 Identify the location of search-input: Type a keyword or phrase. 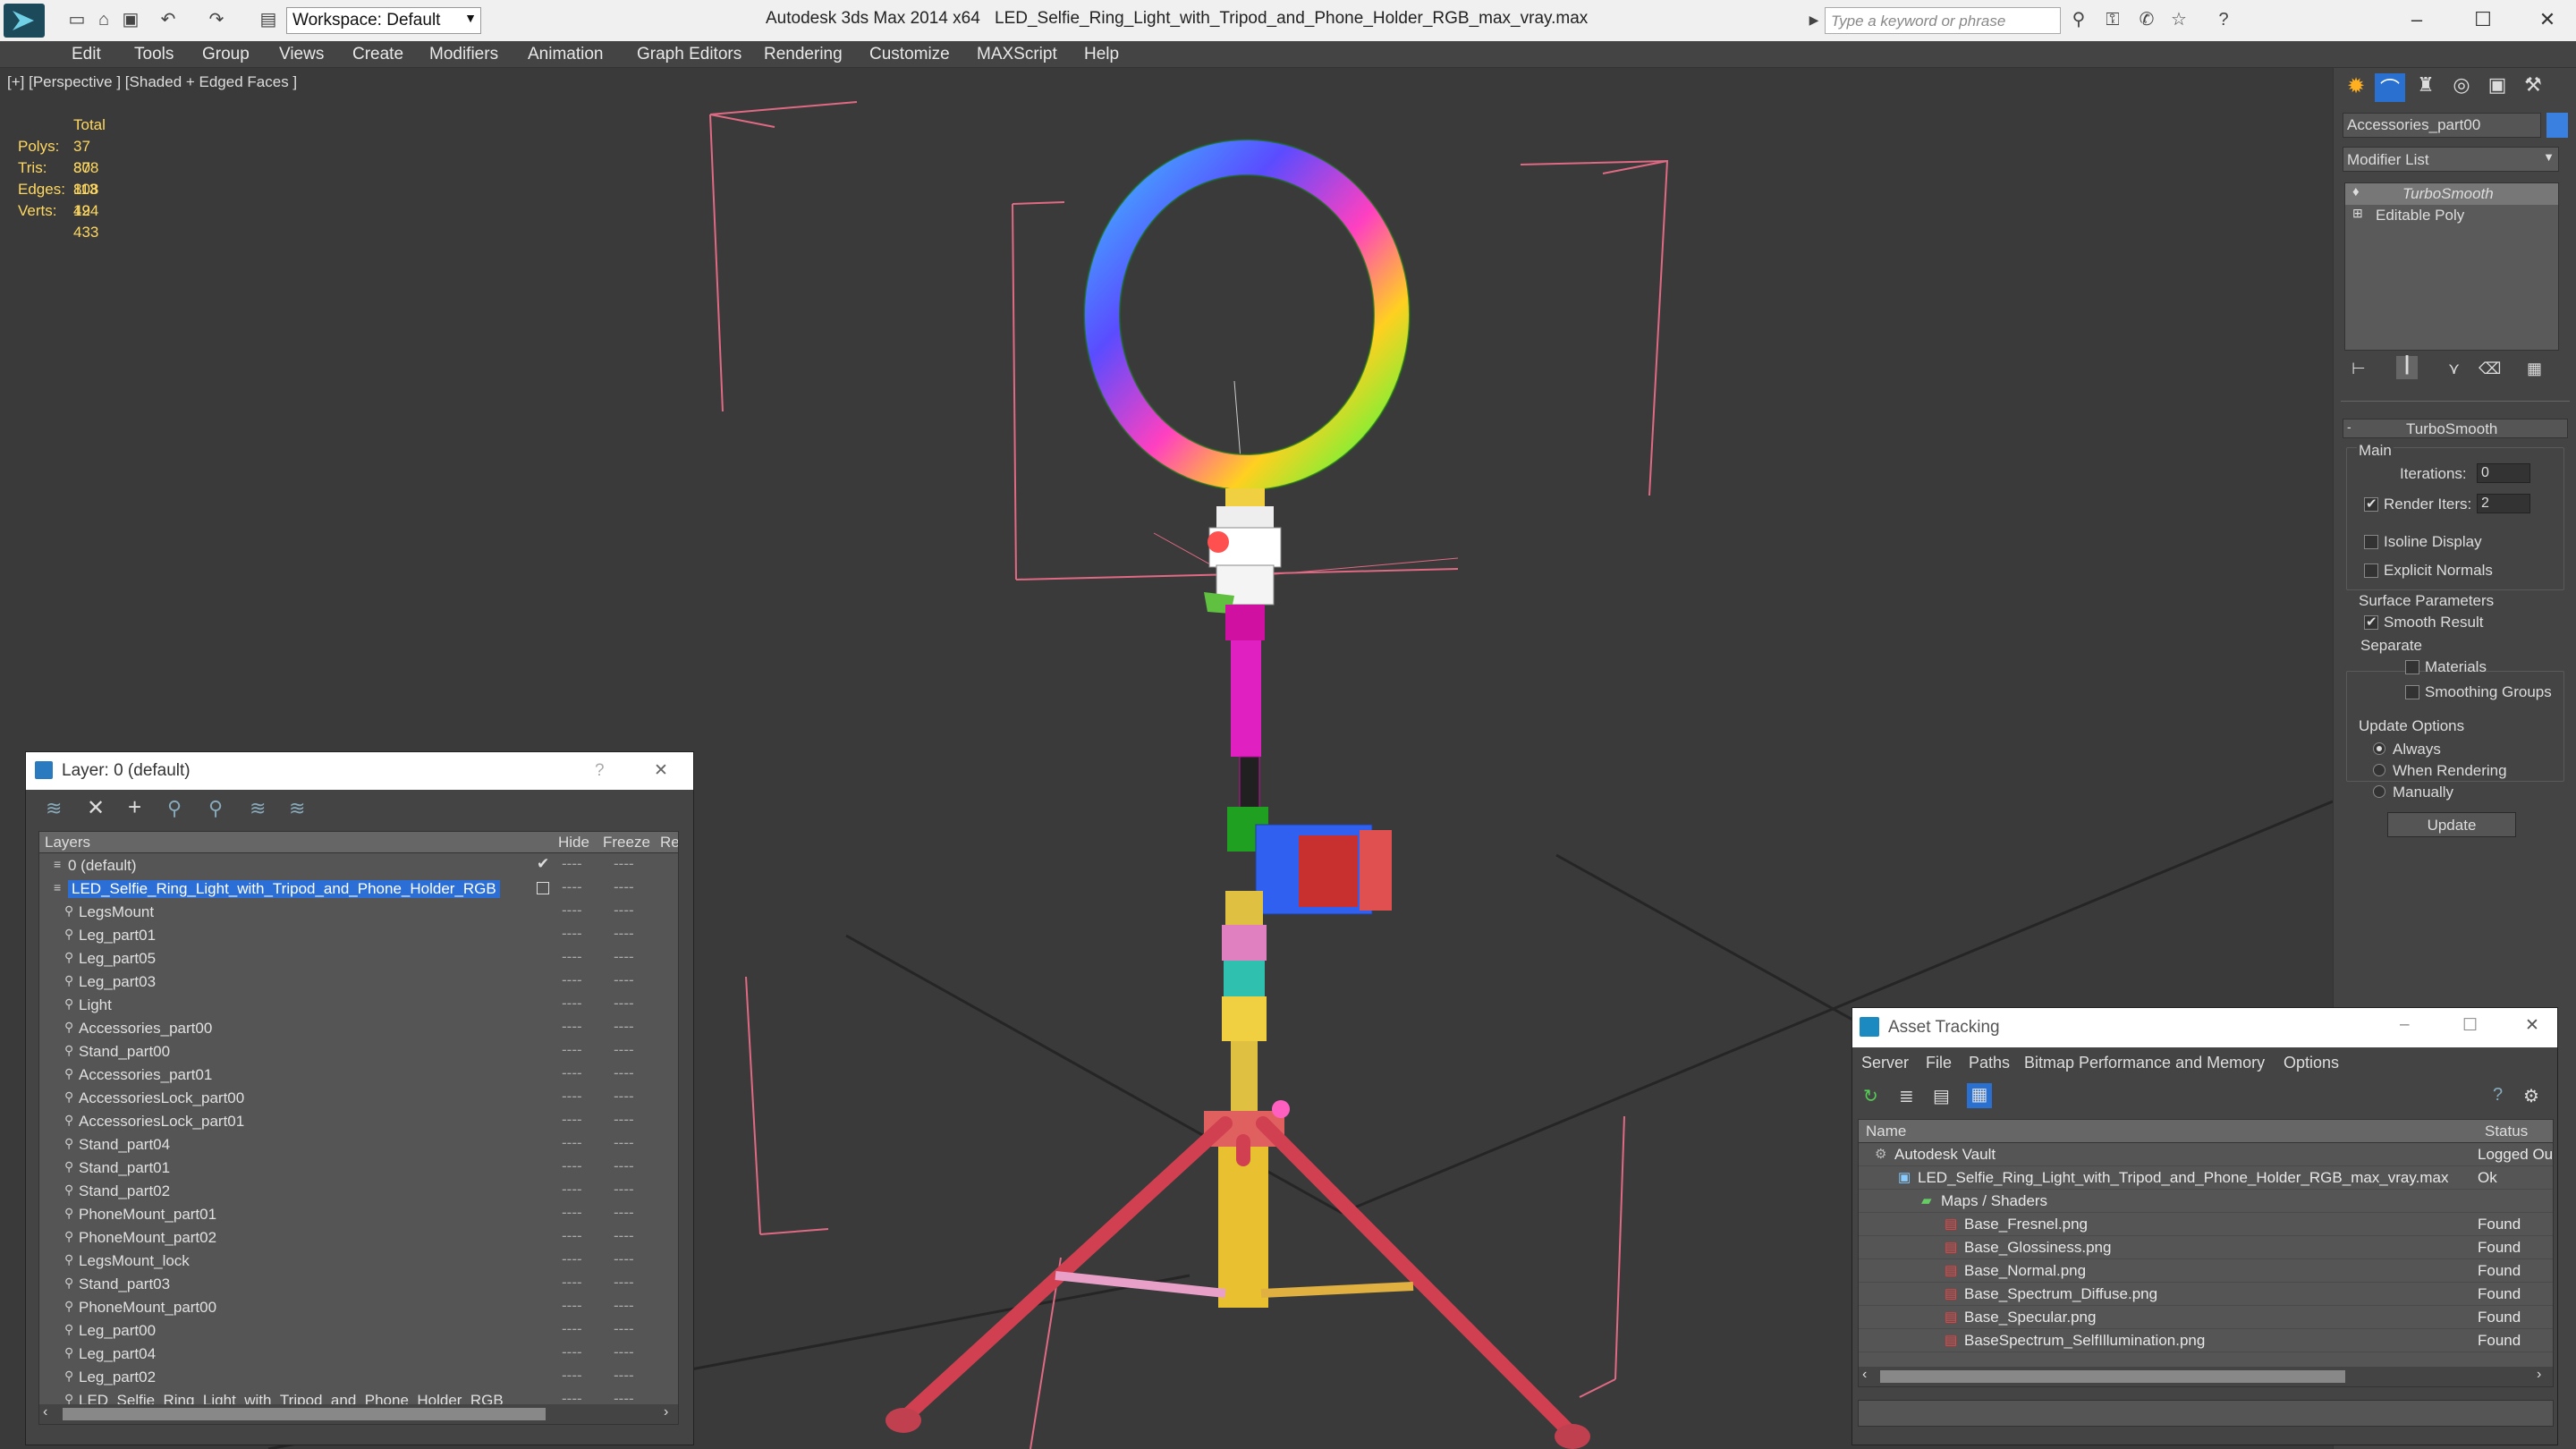
(1943, 20).